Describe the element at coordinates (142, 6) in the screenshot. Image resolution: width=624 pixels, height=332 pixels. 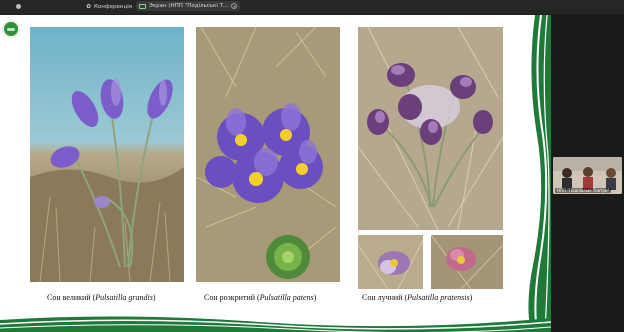
I see `screen-share-icon` at that location.